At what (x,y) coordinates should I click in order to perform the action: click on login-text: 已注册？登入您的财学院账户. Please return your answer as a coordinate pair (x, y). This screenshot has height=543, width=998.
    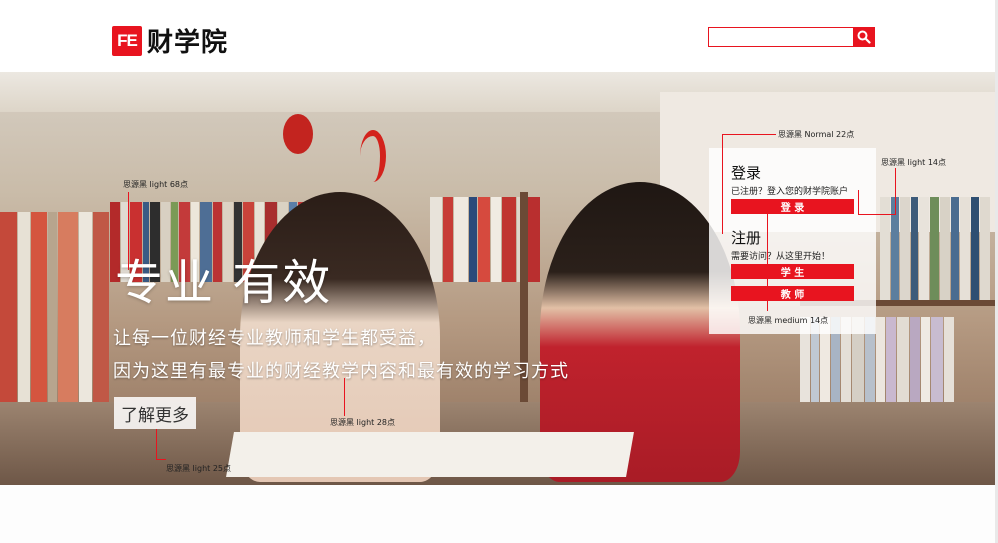
    Looking at the image, I should click on (790, 192).